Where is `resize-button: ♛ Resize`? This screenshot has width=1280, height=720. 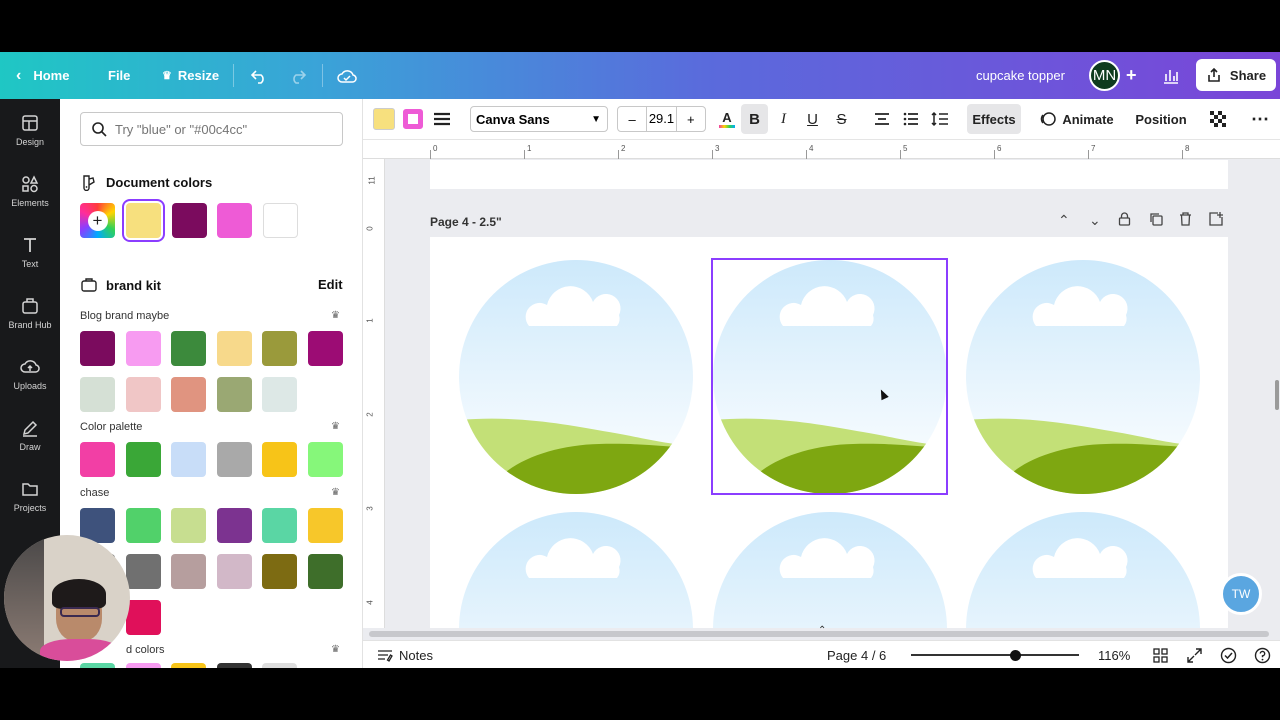 resize-button: ♛ Resize is located at coordinates (190, 75).